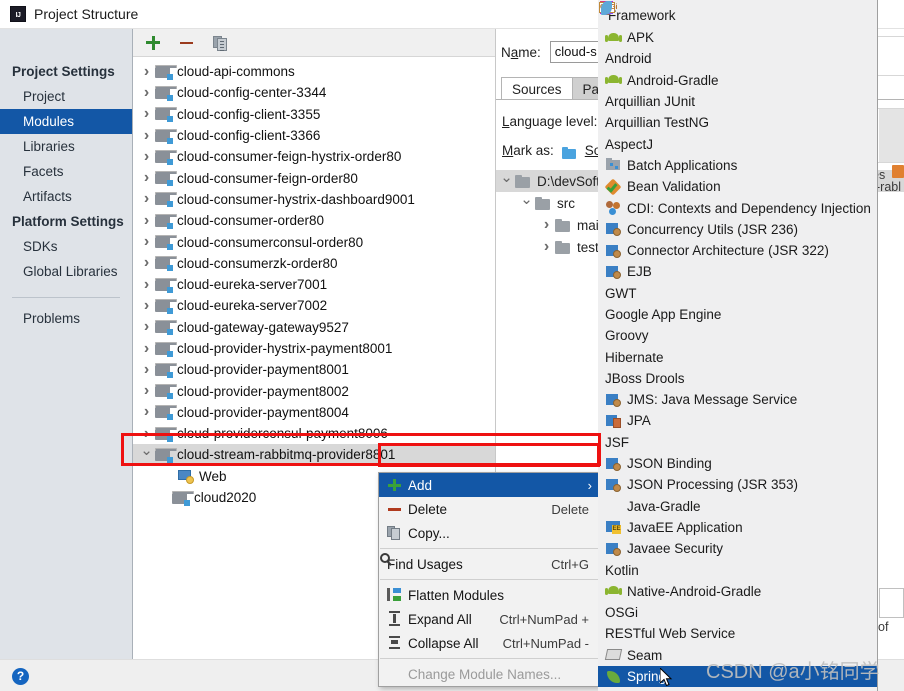 Image resolution: width=904 pixels, height=691 pixels. I want to click on module-row: cloud-consumer-feign-hystrix-order80, so click(314, 156).